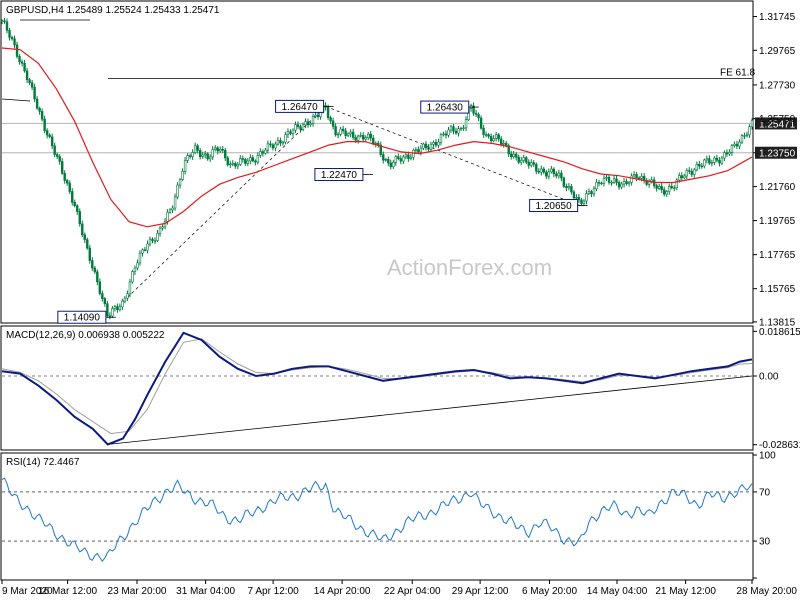 Image resolution: width=800 pixels, height=600 pixels. What do you see at coordinates (554, 206) in the screenshot?
I see `price-annotation-label: 1.20650` at bounding box center [554, 206].